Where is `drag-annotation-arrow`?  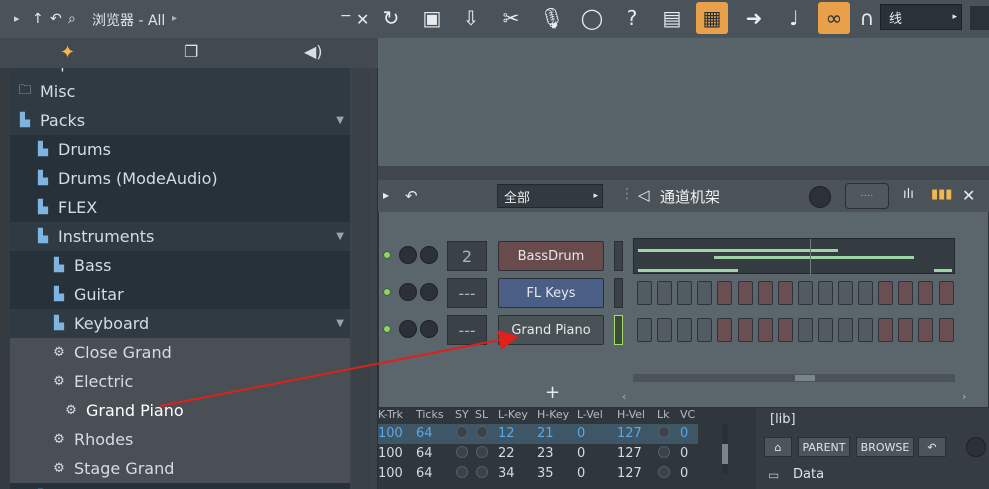
drag-annotation-arrow is located at coordinates (339, 368).